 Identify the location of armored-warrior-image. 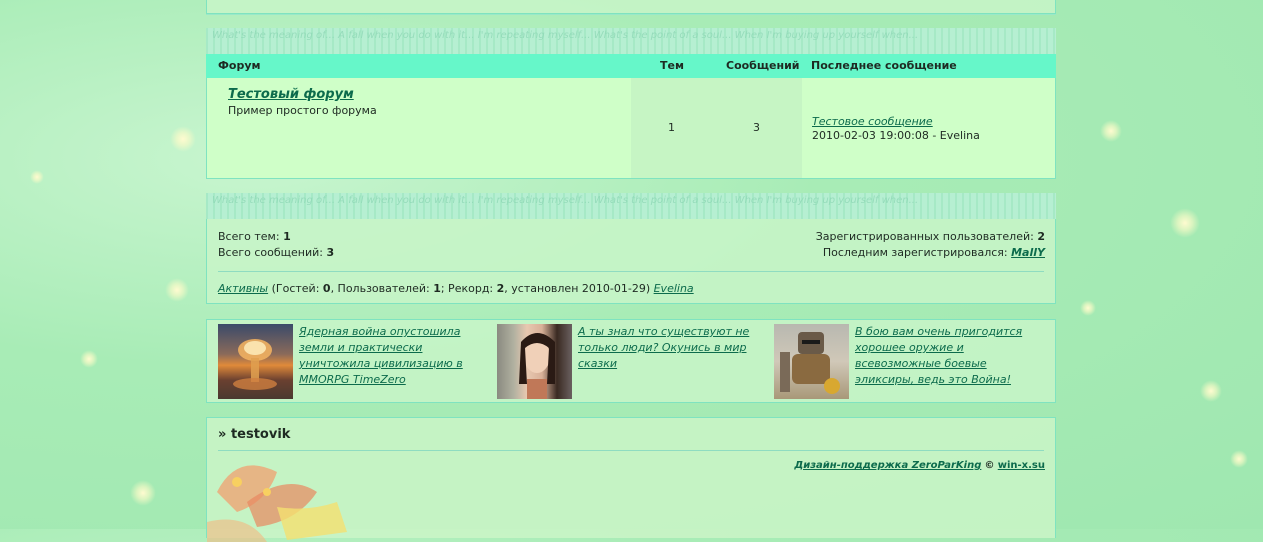
(811, 361).